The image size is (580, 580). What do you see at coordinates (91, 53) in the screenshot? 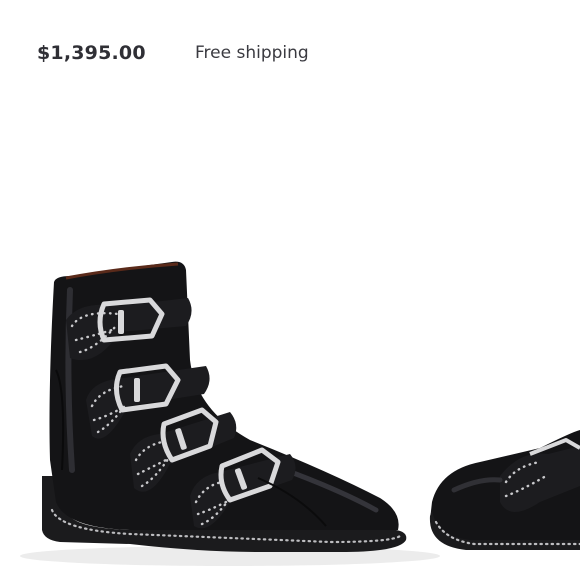
I see `price-label: $1,395.00` at bounding box center [91, 53].